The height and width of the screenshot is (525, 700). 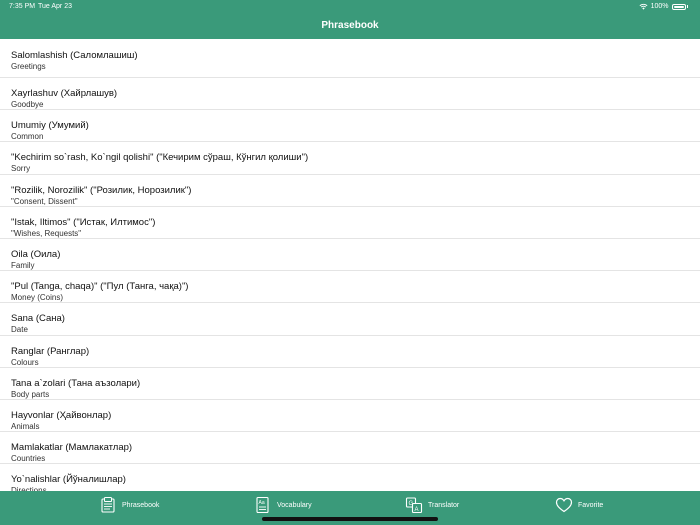 I want to click on navigation-bar: 7:35 PM Tue Apr 23 100% Phrasebook, so click(x=350, y=19).